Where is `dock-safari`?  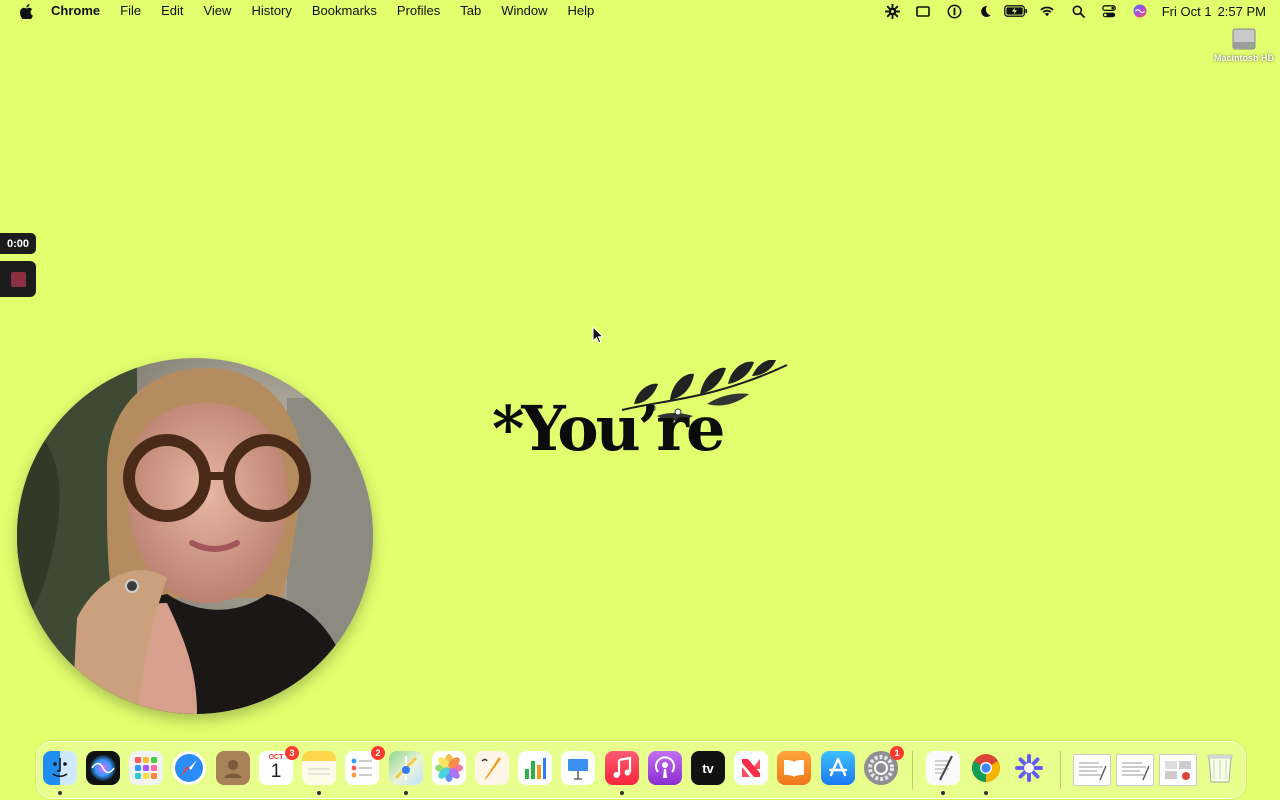
dock-safari is located at coordinates (189, 768).